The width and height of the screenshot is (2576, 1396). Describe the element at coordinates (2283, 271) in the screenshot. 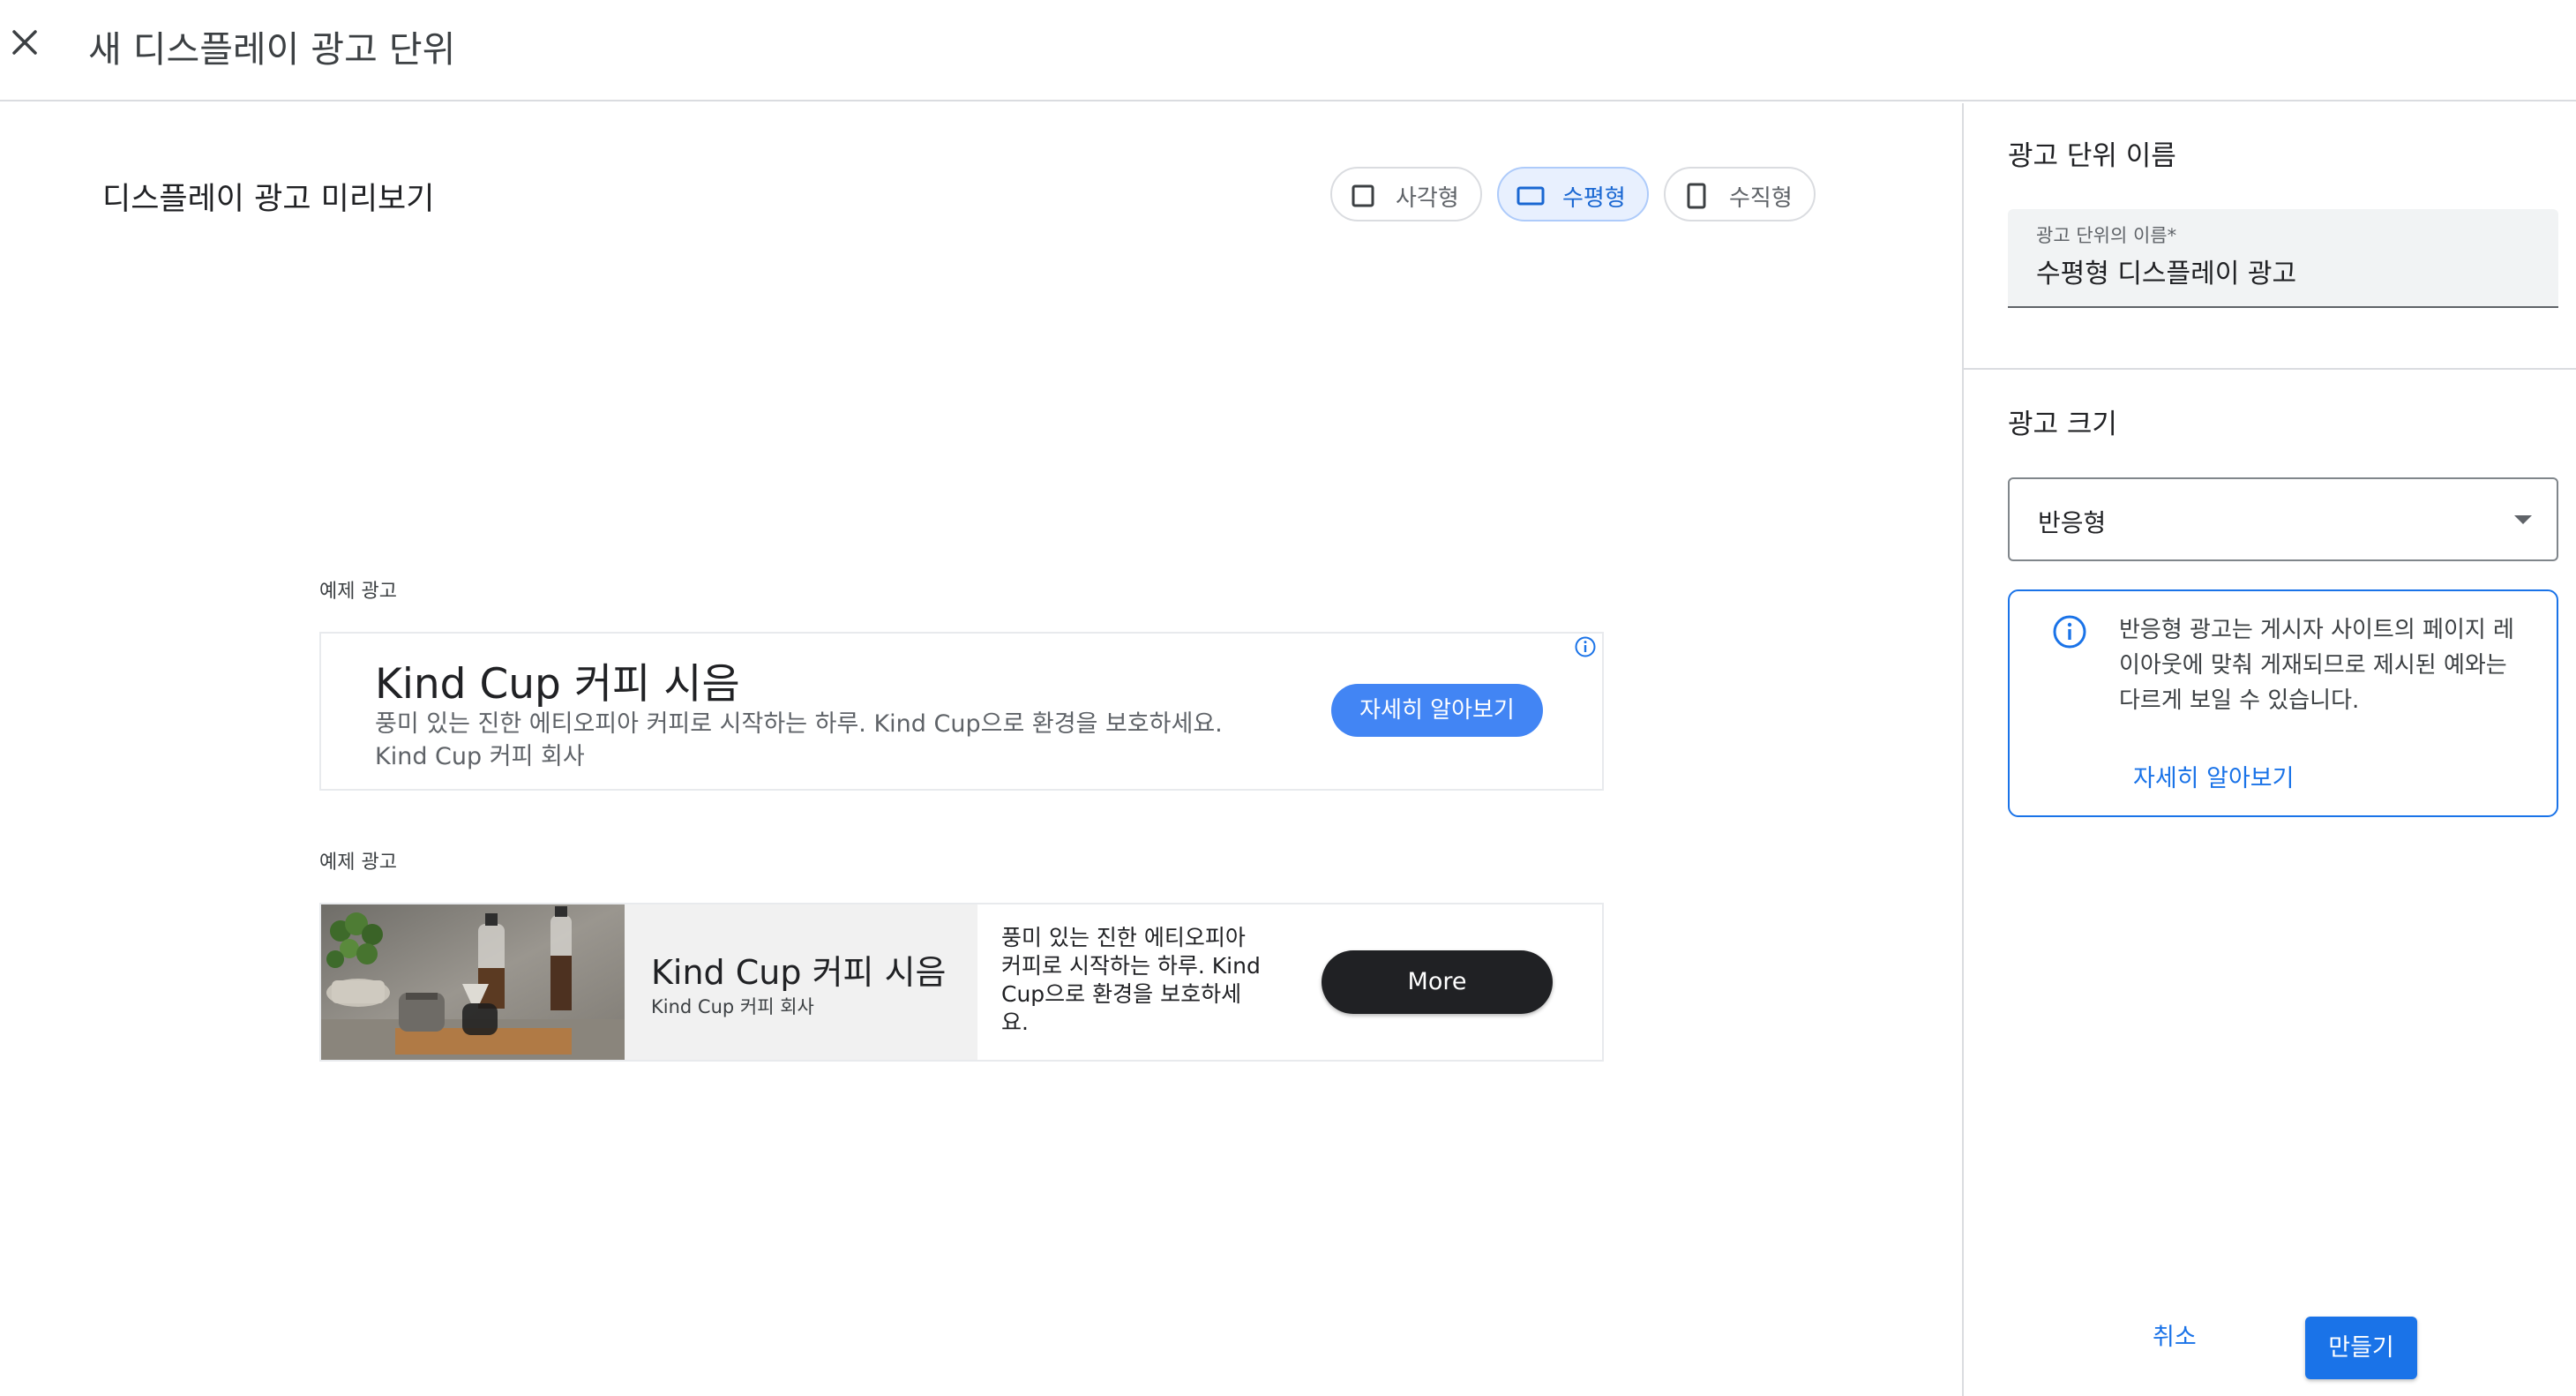

I see `ad-unit-name-input` at that location.